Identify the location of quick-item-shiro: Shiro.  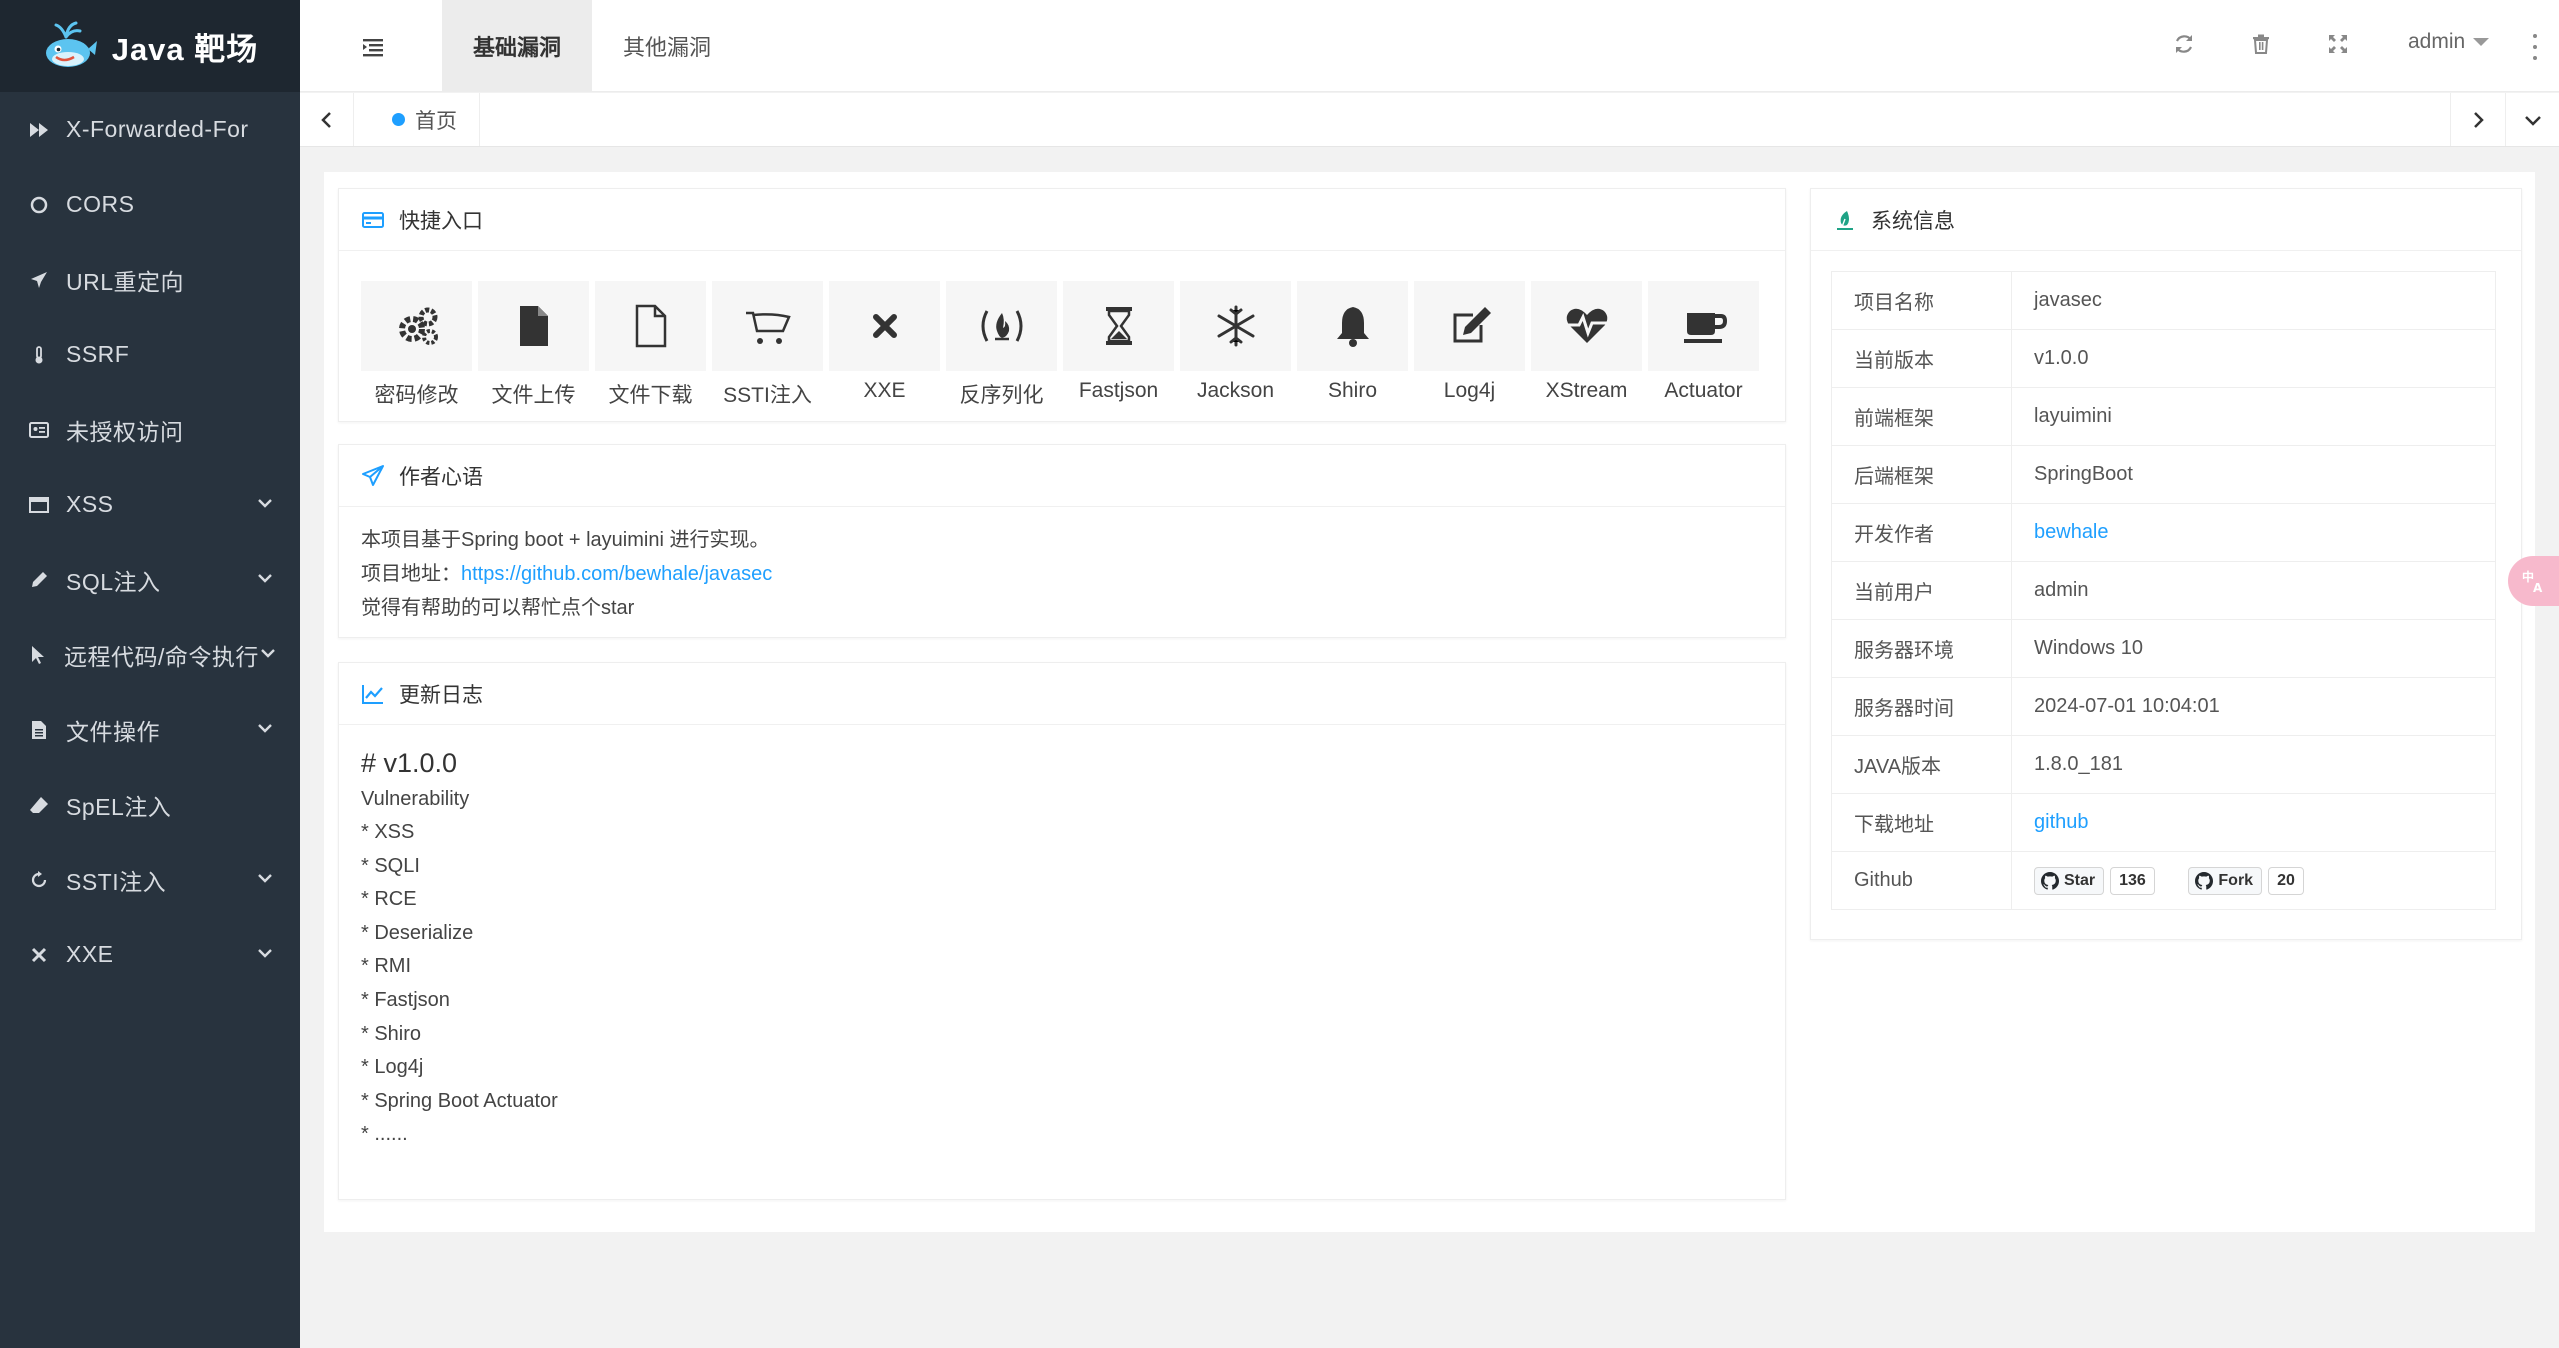
(1352, 346).